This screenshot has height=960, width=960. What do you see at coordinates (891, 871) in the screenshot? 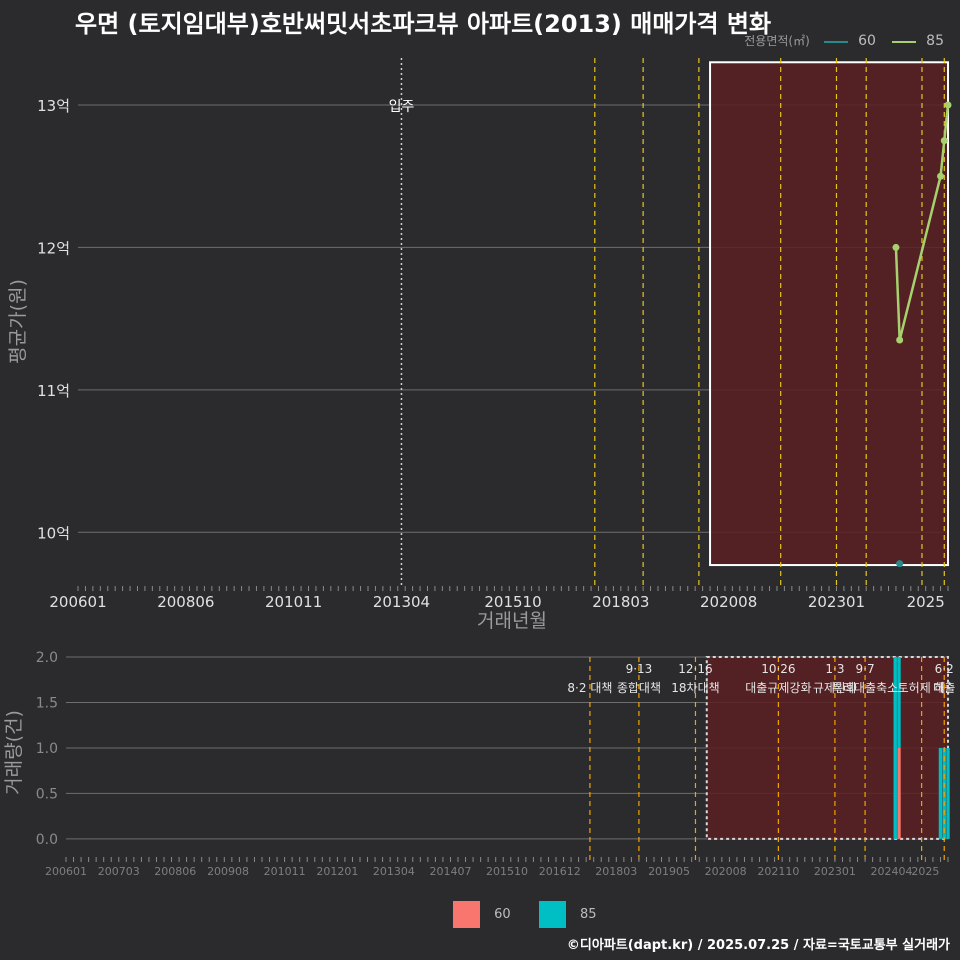
I see `volume-x-tick-label: 202404` at bounding box center [891, 871].